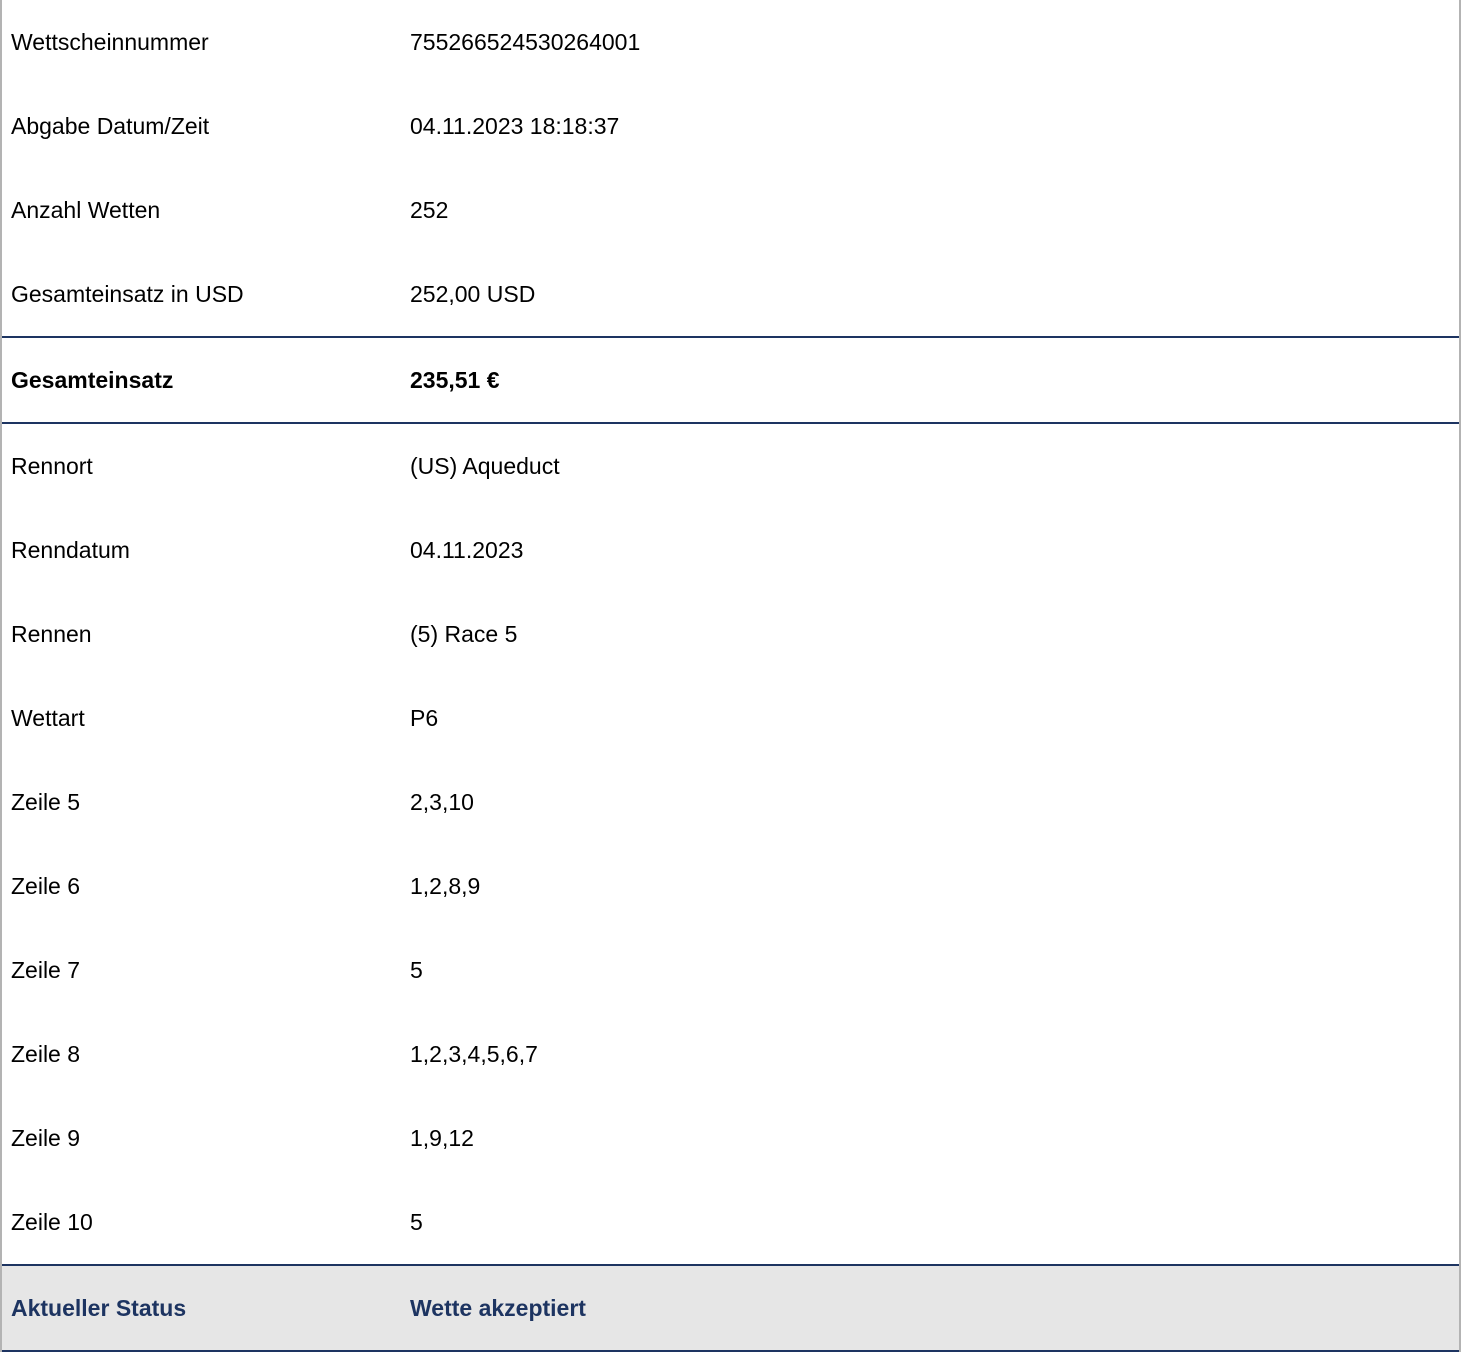 Image resolution: width=1468 pixels, height=1354 pixels. I want to click on row-label: Zeile 5, so click(46, 802).